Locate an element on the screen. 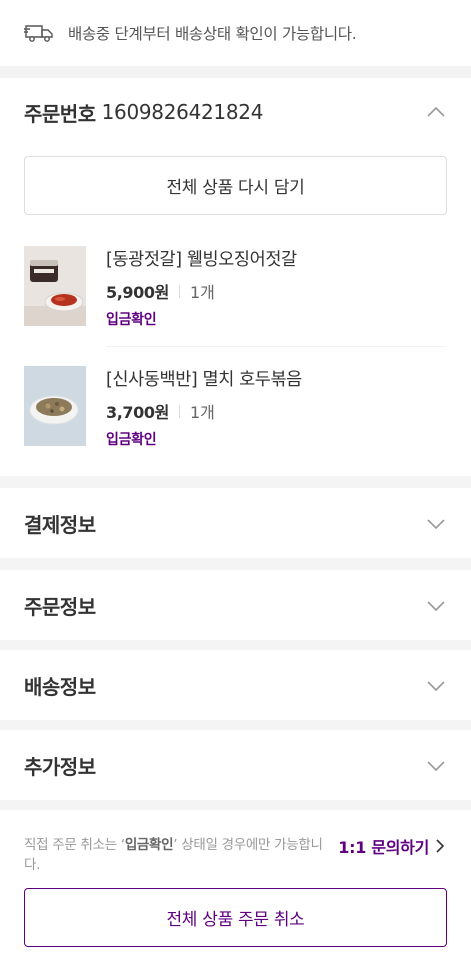 The image size is (471, 960). cancel-all-button: 전체 상품 주문 취소 is located at coordinates (235, 917).